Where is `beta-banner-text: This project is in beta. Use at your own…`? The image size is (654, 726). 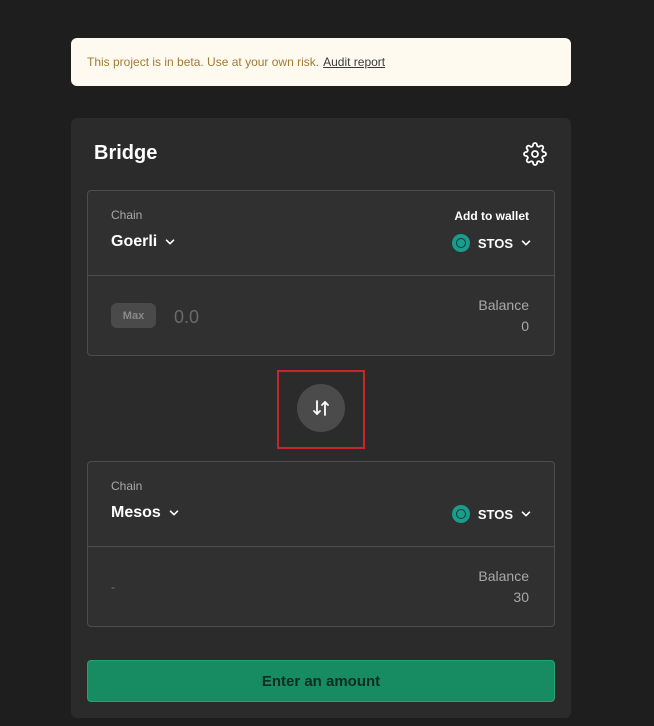
beta-banner-text: This project is in beta. Use at your own… is located at coordinates (203, 62).